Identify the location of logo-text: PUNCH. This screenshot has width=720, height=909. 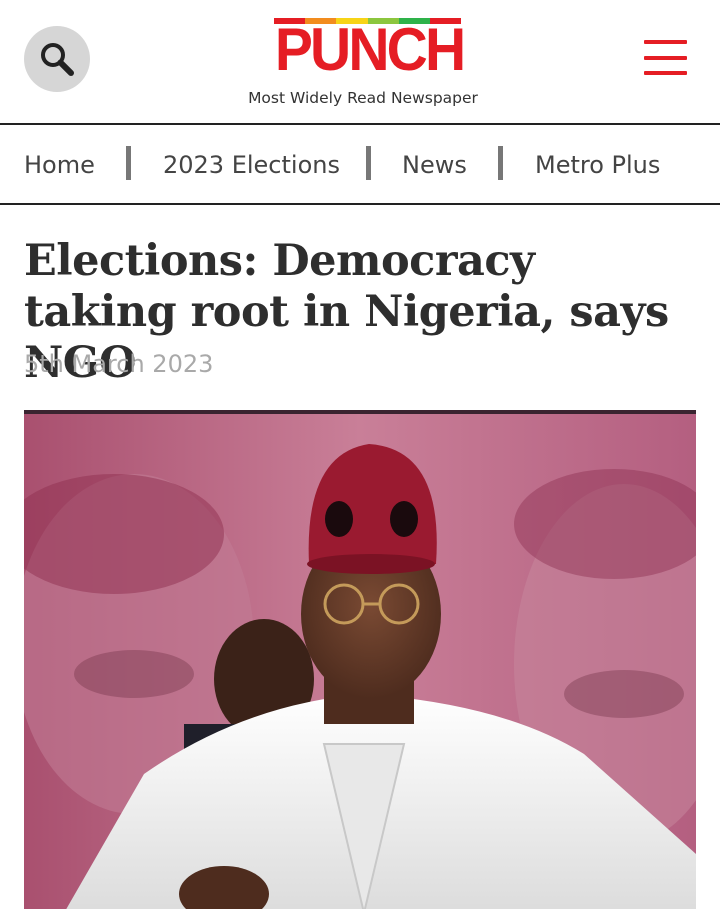
(370, 49).